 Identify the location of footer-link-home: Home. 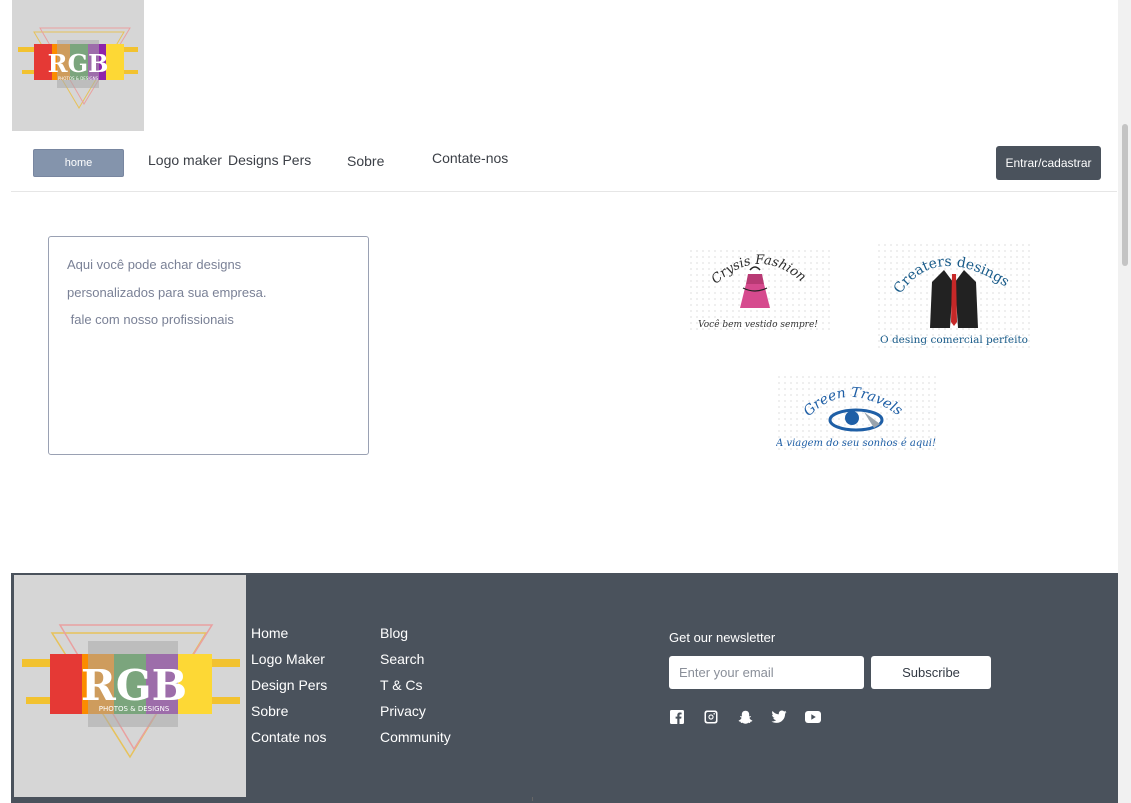
(289, 633).